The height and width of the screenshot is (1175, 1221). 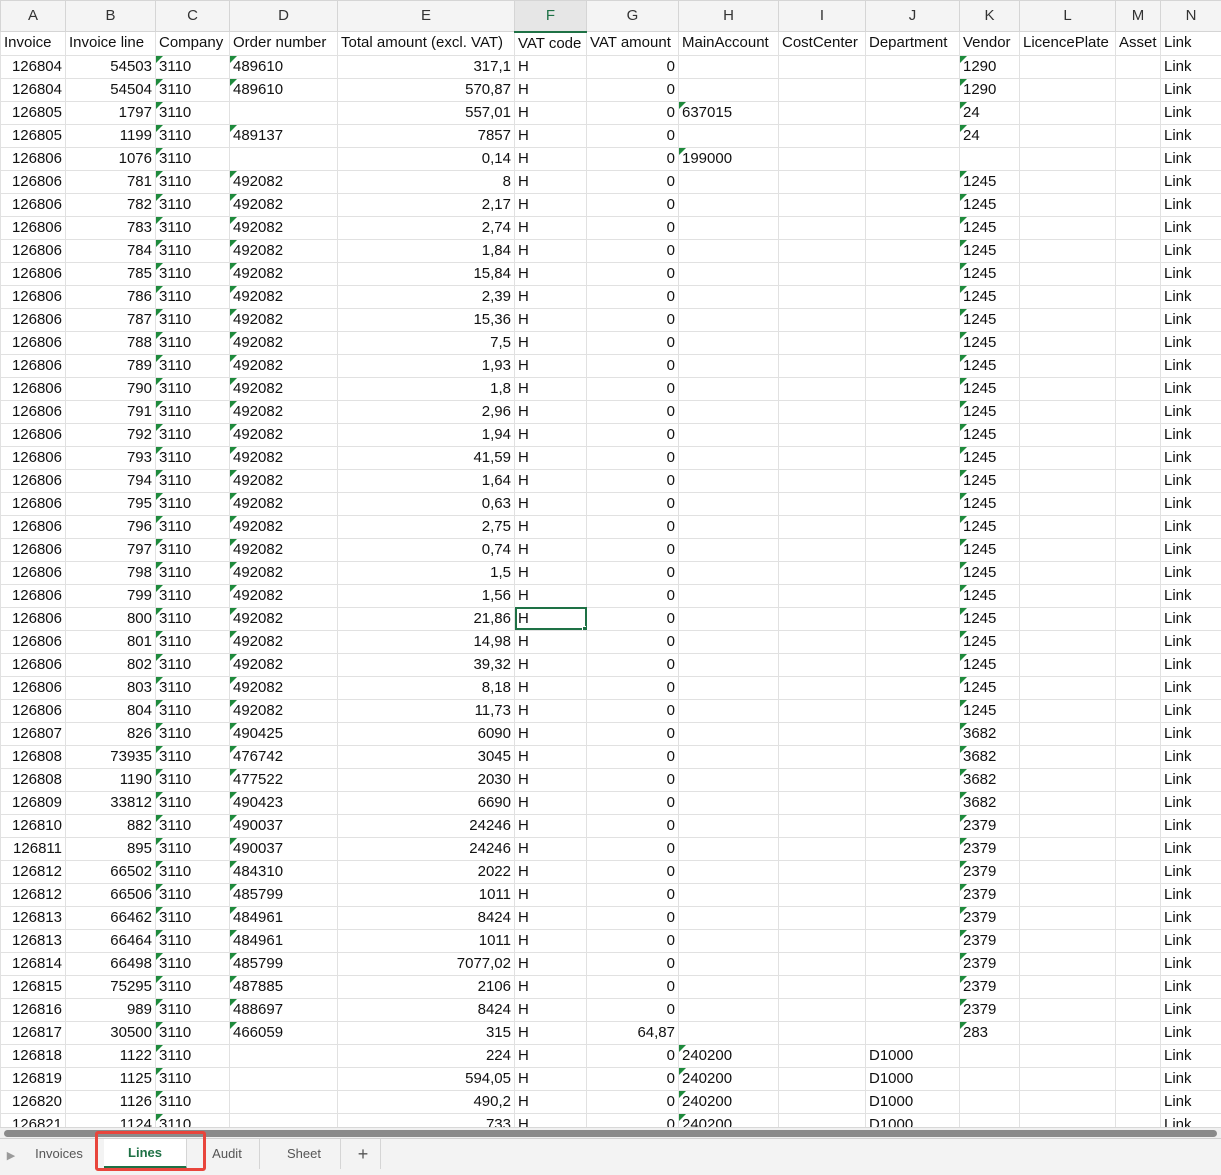 What do you see at coordinates (111, 1032) in the screenshot?
I see `cell-b: 30500` at bounding box center [111, 1032].